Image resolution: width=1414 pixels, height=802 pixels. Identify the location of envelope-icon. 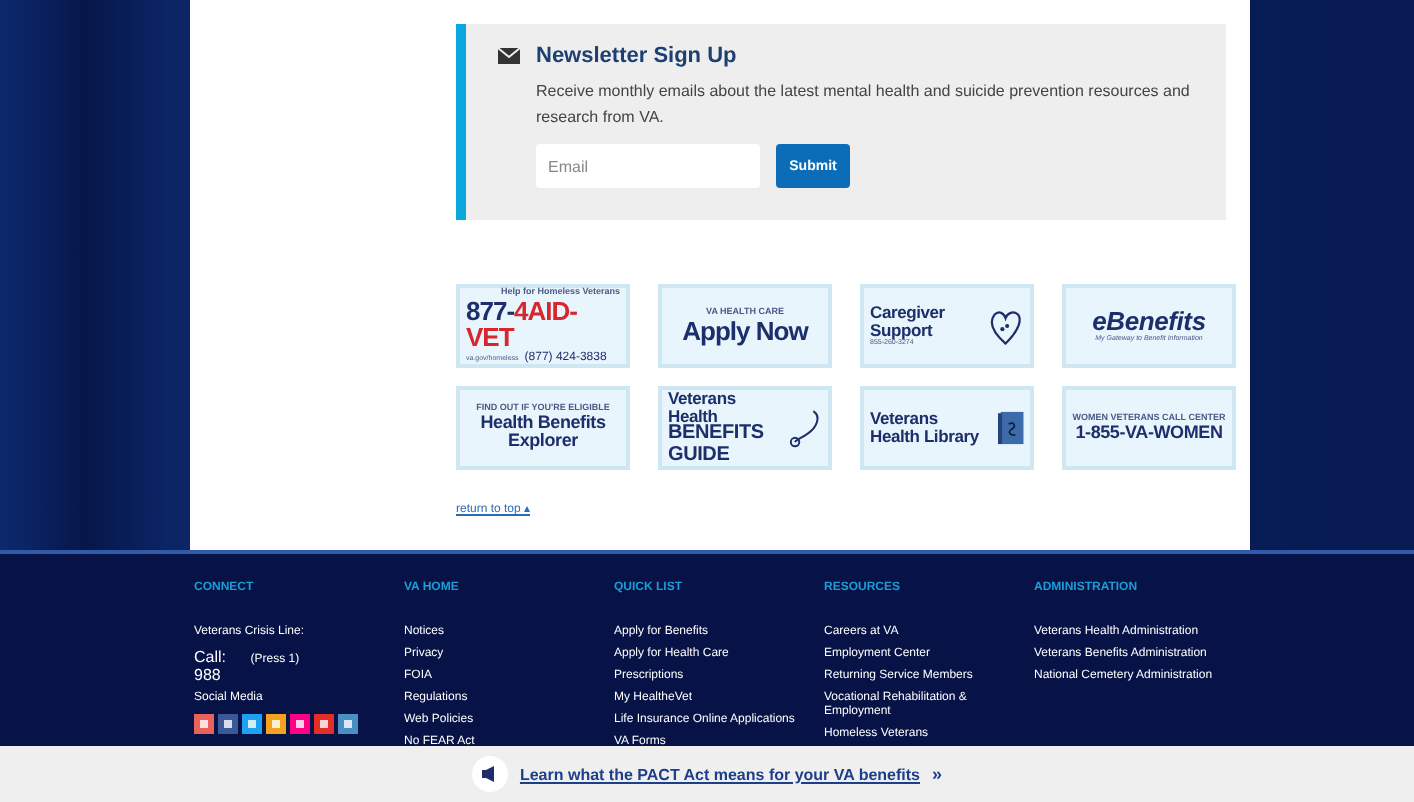
(509, 56).